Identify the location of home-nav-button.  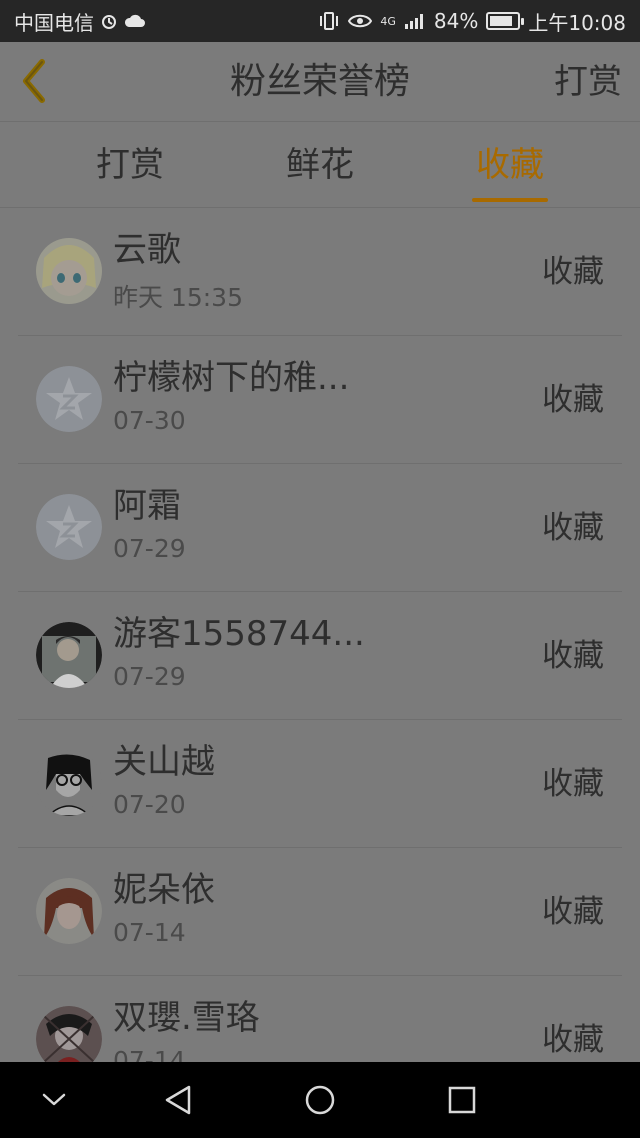
(320, 1100).